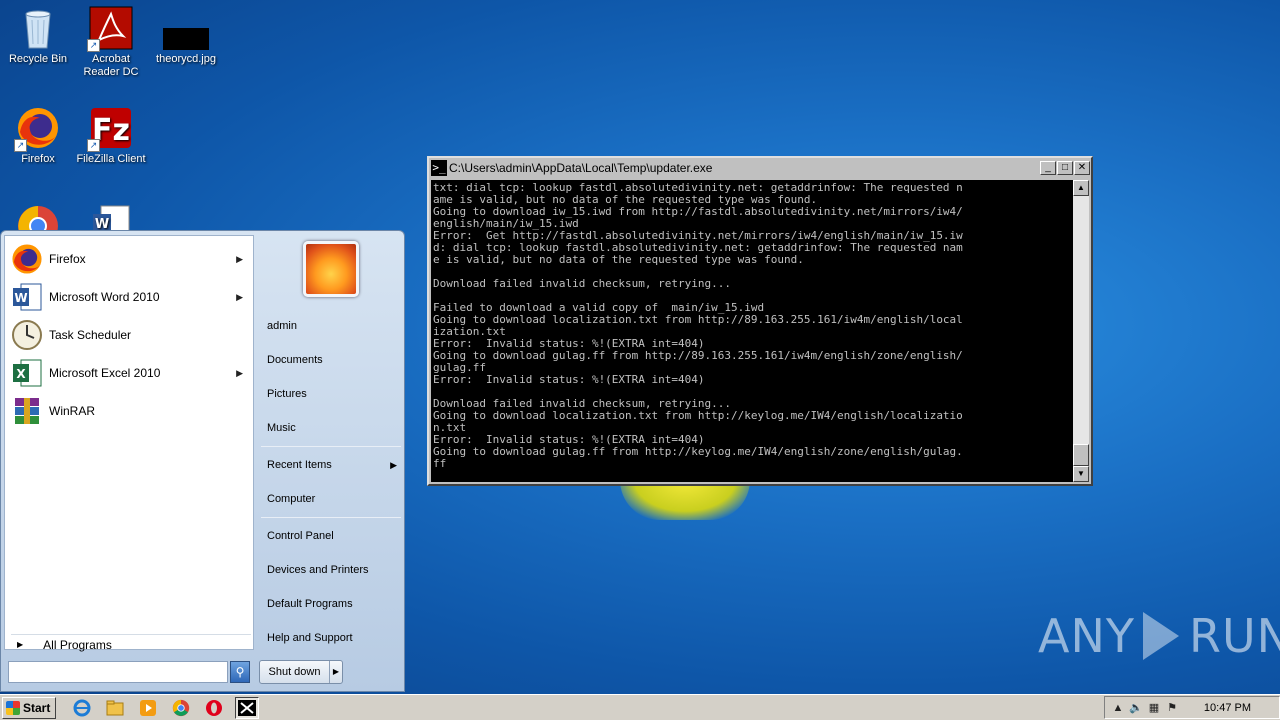  What do you see at coordinates (281, 428) in the screenshot?
I see `start-link-label: Music` at bounding box center [281, 428].